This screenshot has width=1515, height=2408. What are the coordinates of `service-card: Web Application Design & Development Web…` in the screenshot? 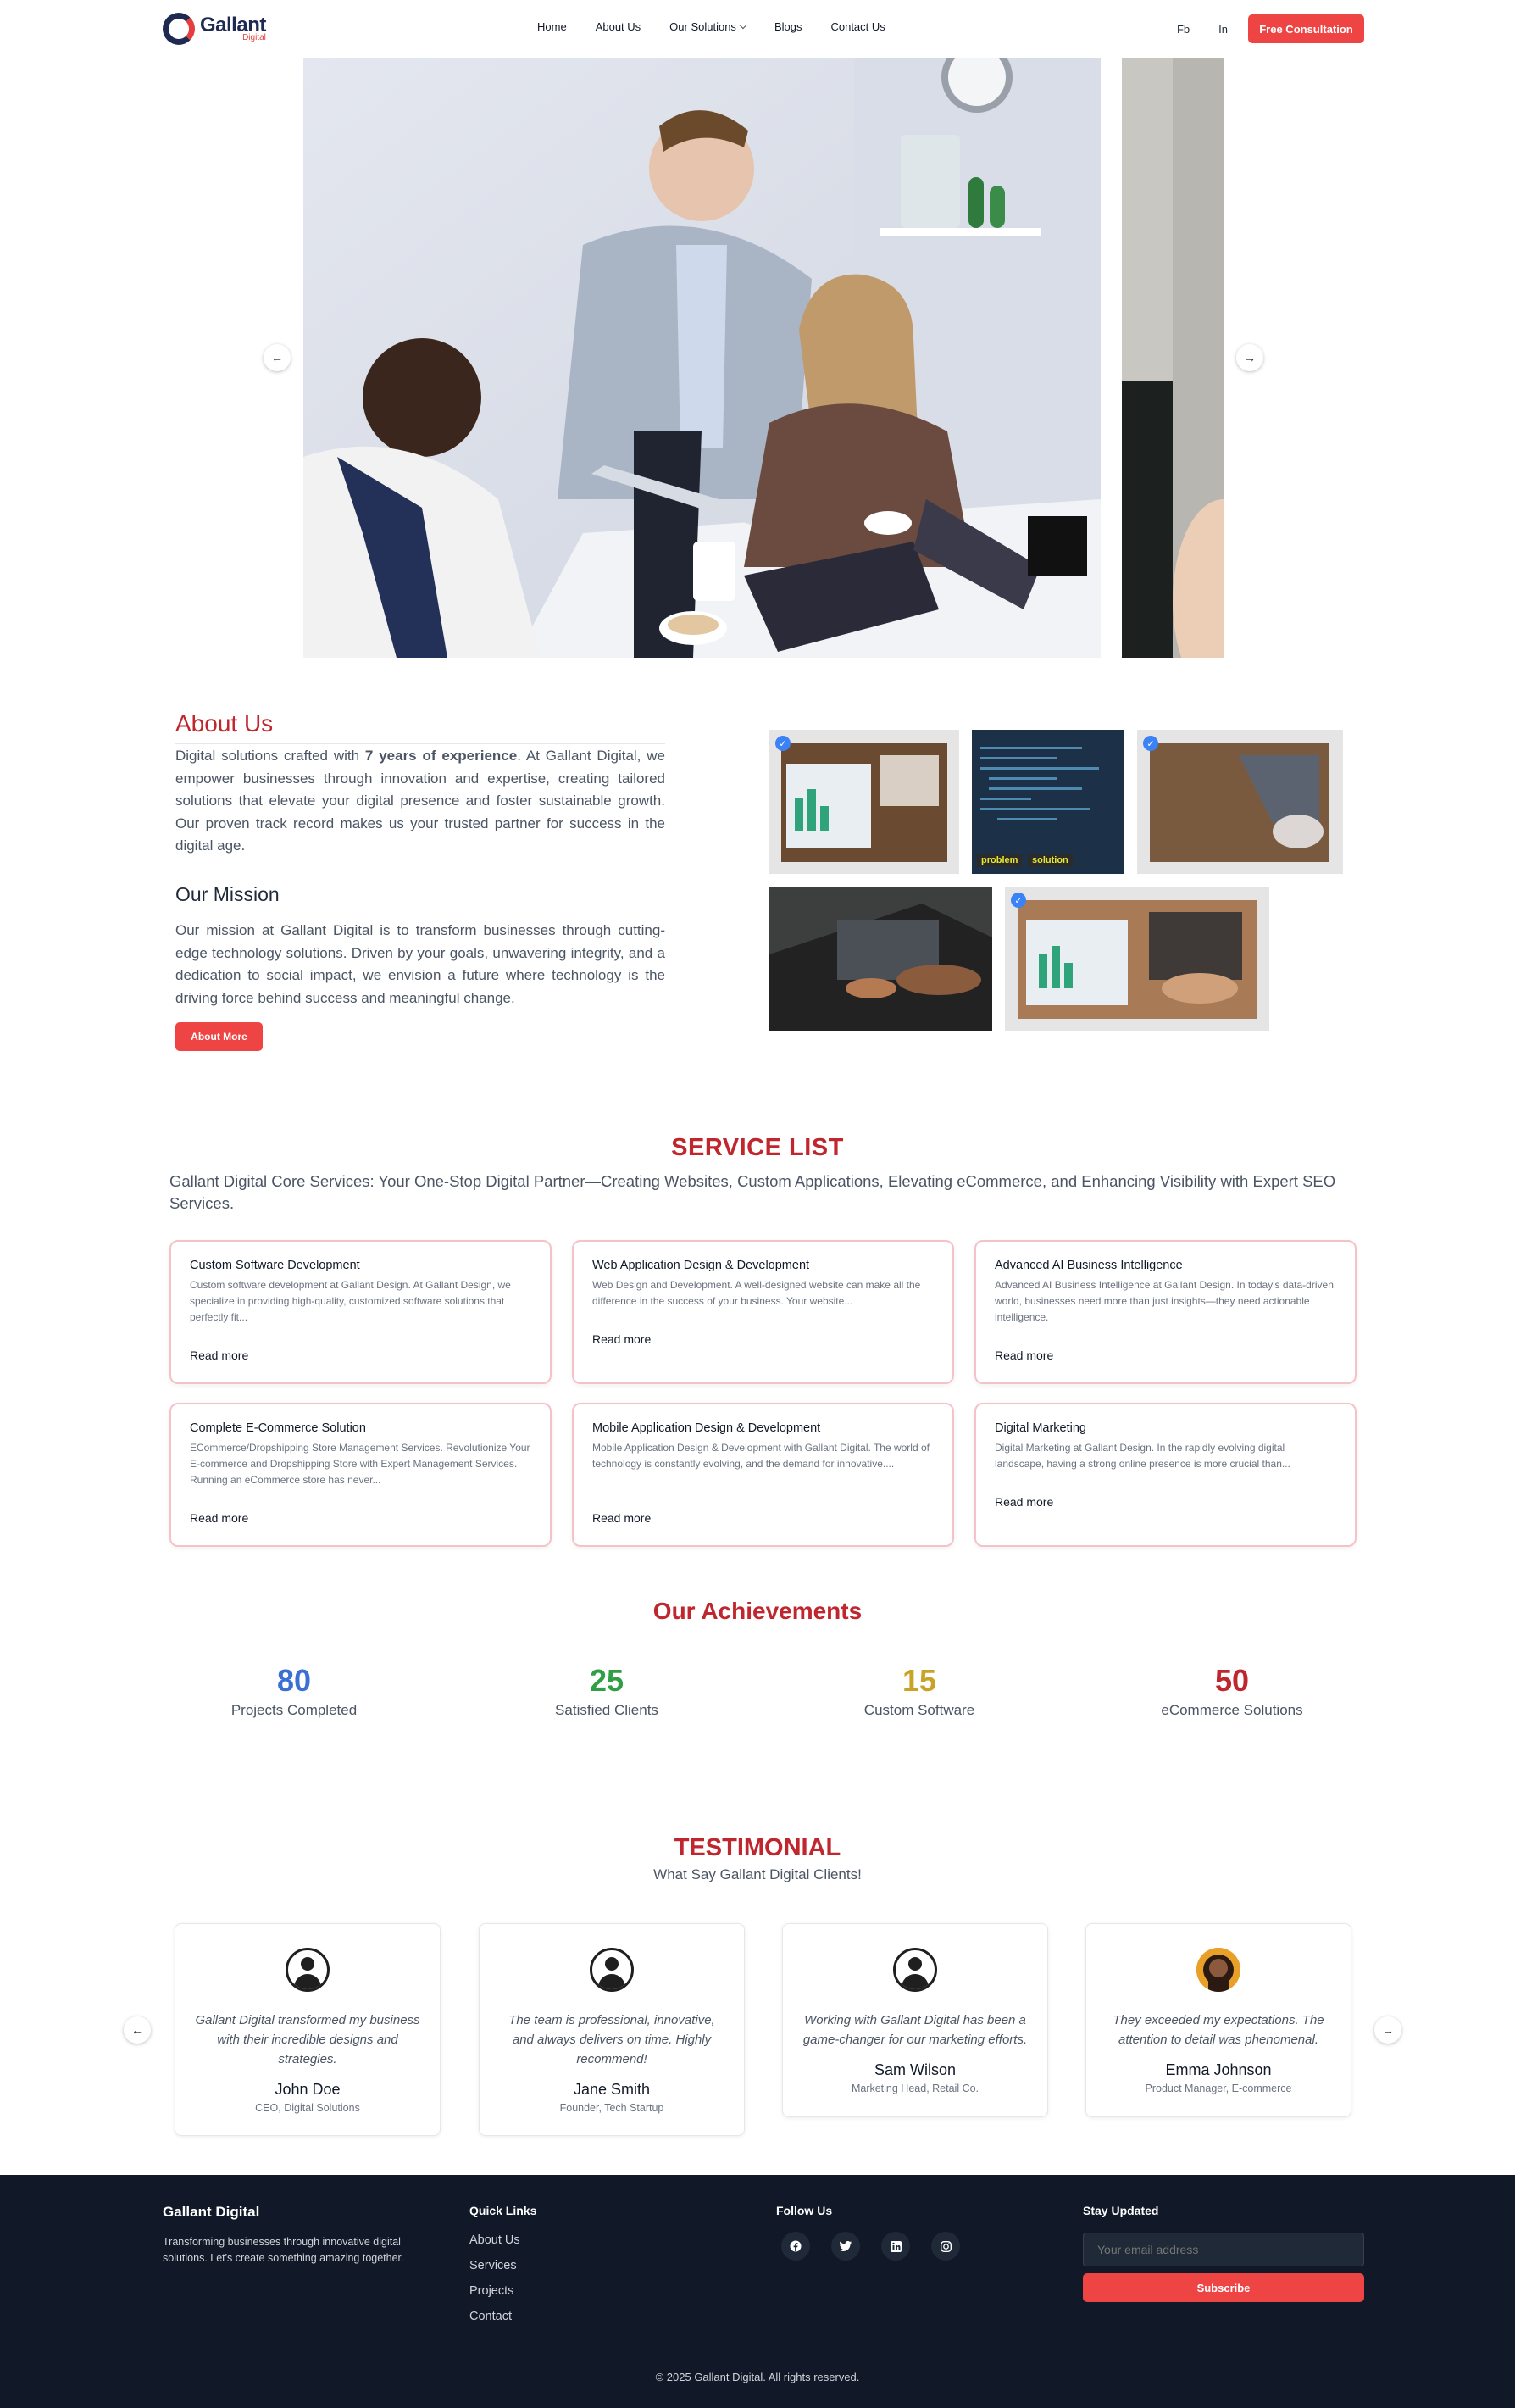 It's located at (763, 1312).